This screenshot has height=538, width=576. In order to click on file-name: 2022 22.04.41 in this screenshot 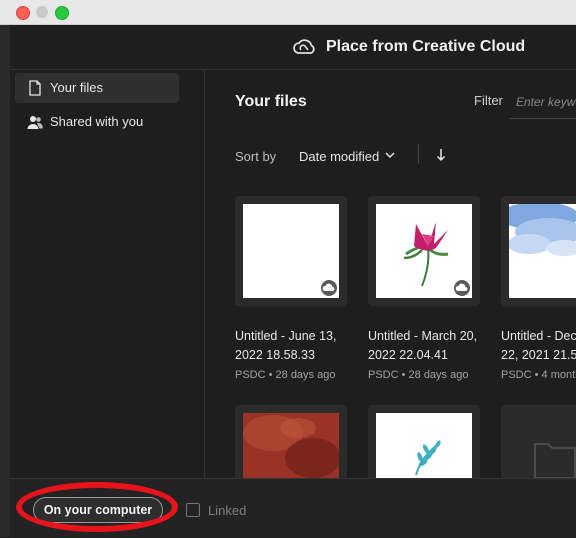, I will do `click(408, 355)`.